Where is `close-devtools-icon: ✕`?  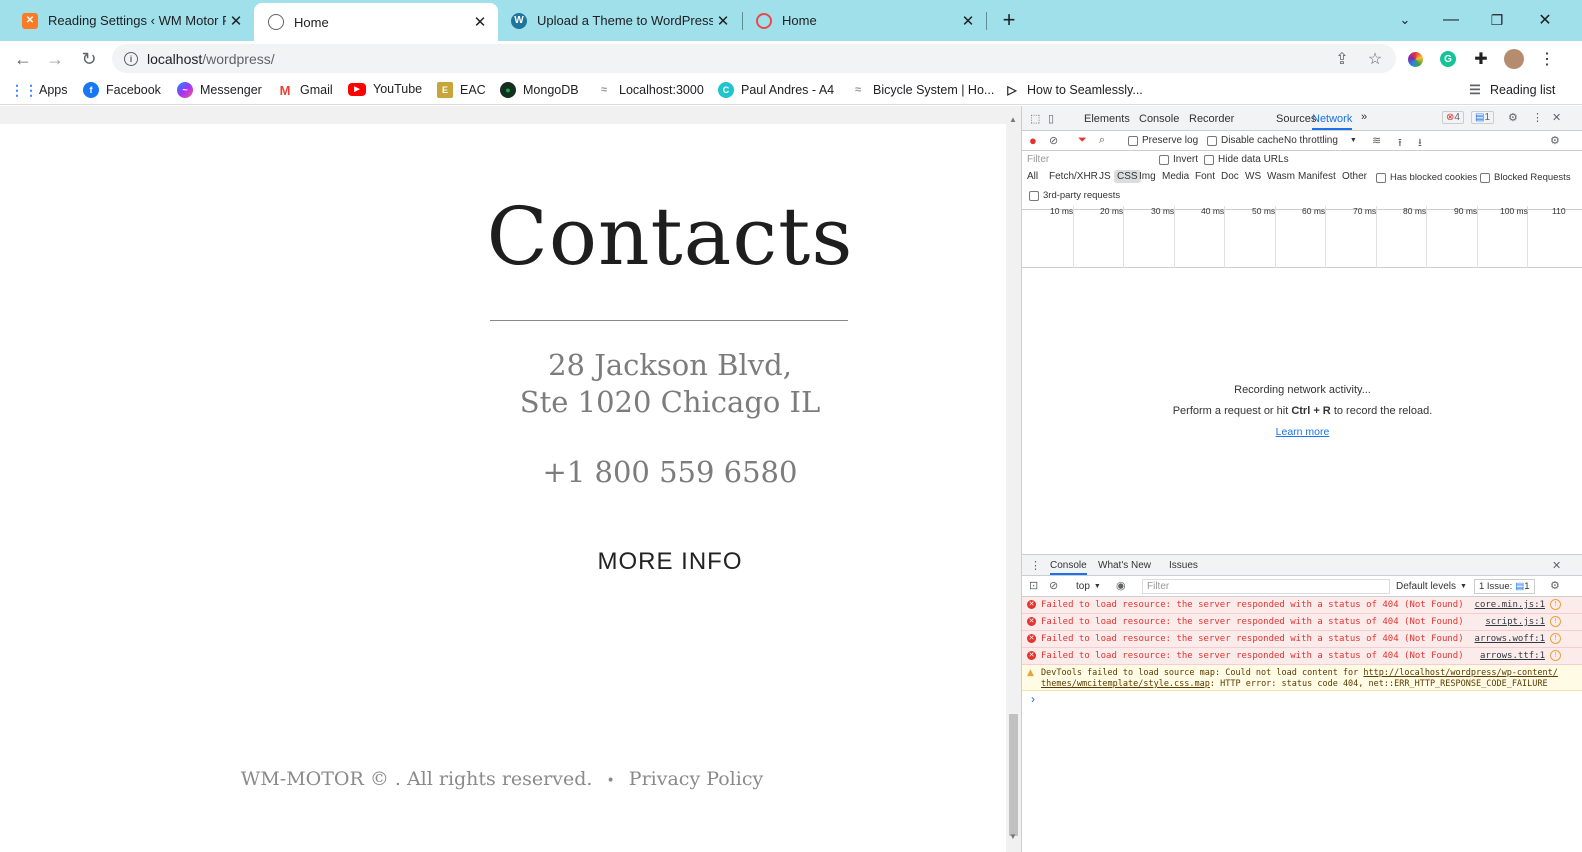 close-devtools-icon: ✕ is located at coordinates (1556, 117).